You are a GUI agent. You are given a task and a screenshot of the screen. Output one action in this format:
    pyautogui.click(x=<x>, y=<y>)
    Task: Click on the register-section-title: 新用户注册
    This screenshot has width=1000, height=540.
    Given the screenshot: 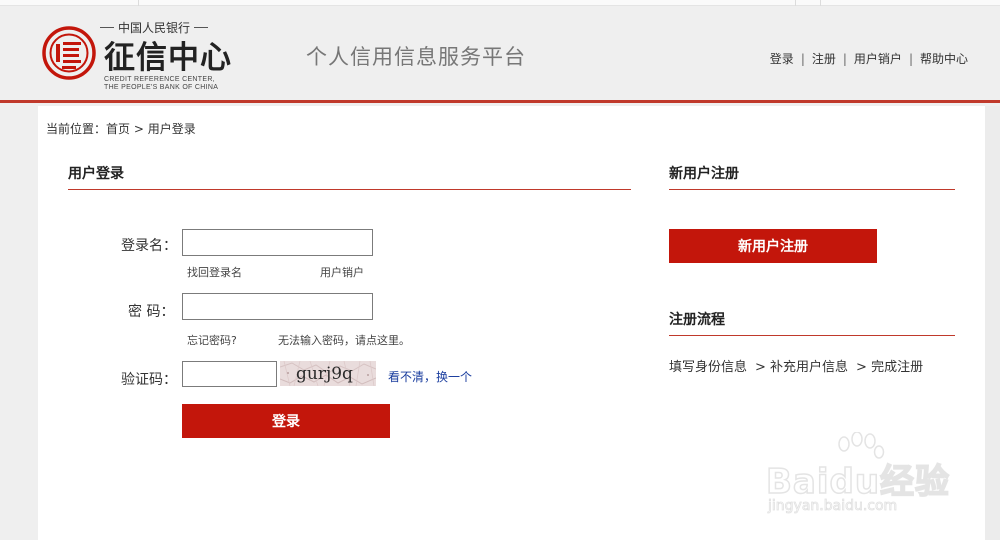 What is the action you would take?
    pyautogui.click(x=704, y=174)
    